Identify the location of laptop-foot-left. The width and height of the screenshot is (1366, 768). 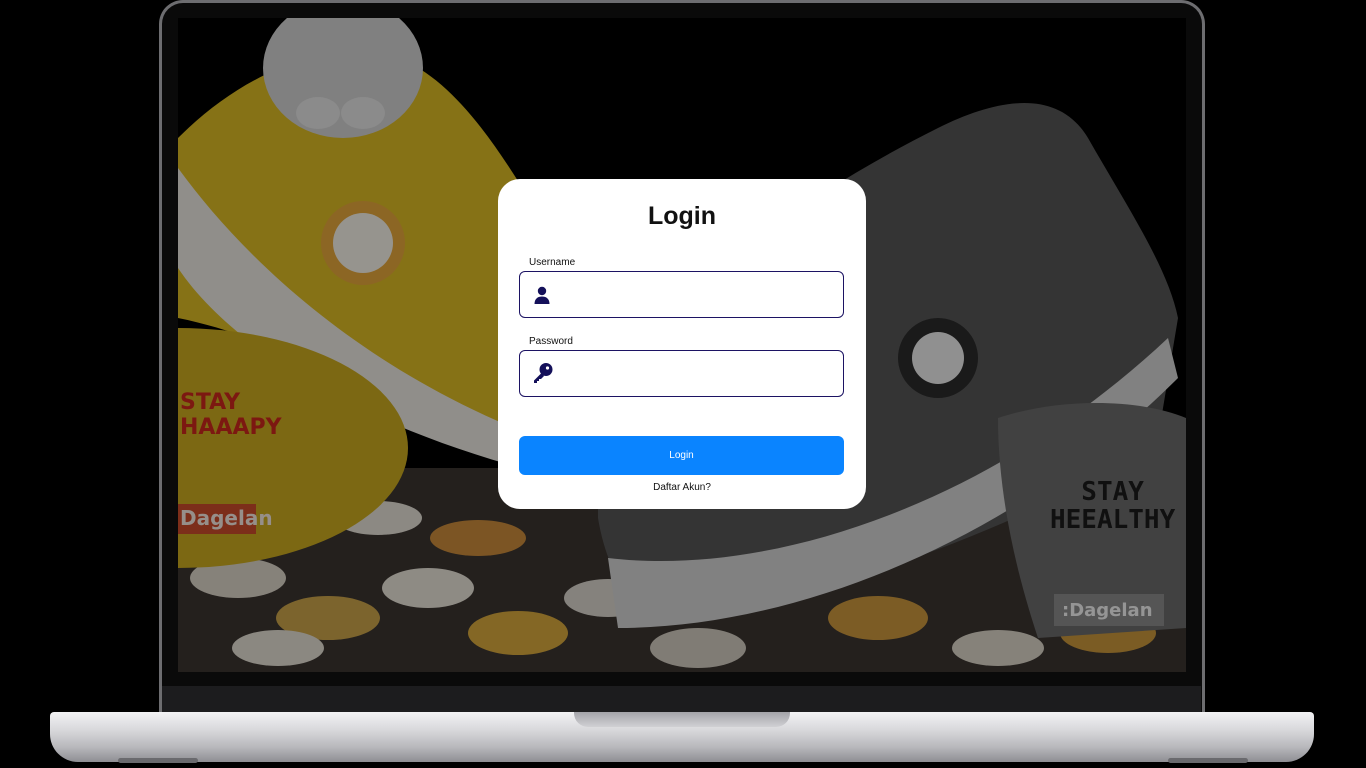
(158, 760).